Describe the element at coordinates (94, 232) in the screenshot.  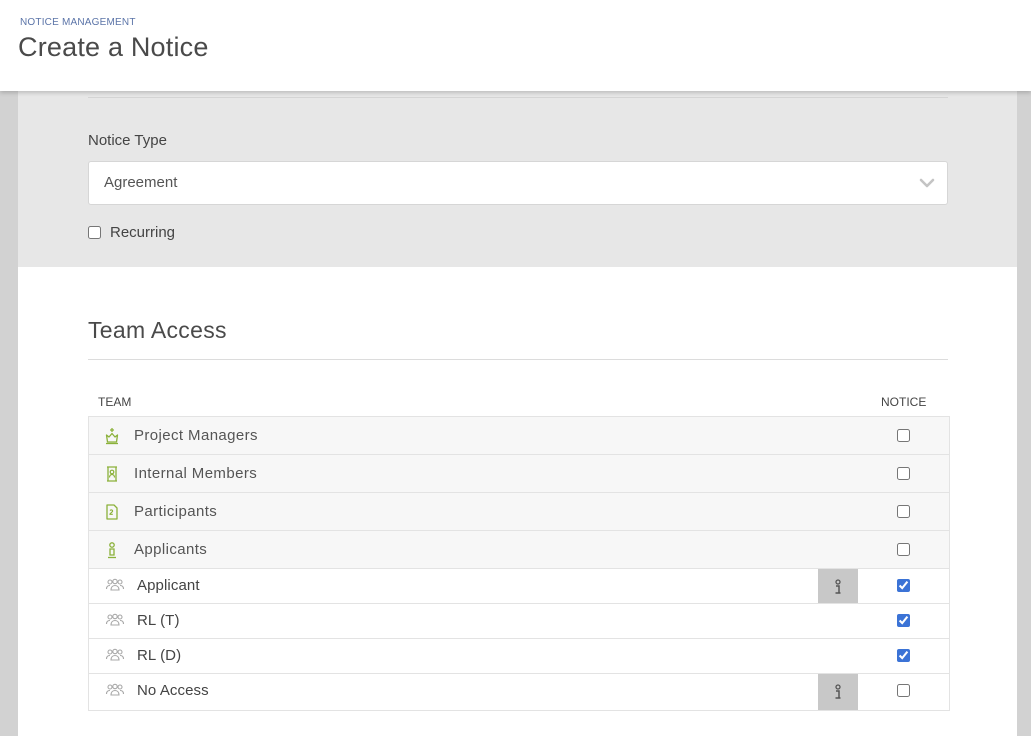
I see `recurring-checkbox` at that location.